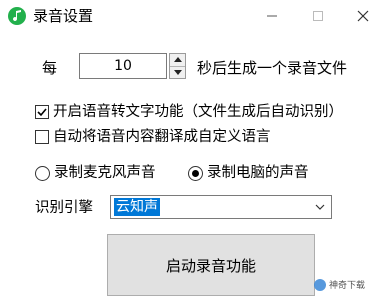 The image size is (386, 299). What do you see at coordinates (63, 16) in the screenshot?
I see `window-title: 录音设置` at bounding box center [63, 16].